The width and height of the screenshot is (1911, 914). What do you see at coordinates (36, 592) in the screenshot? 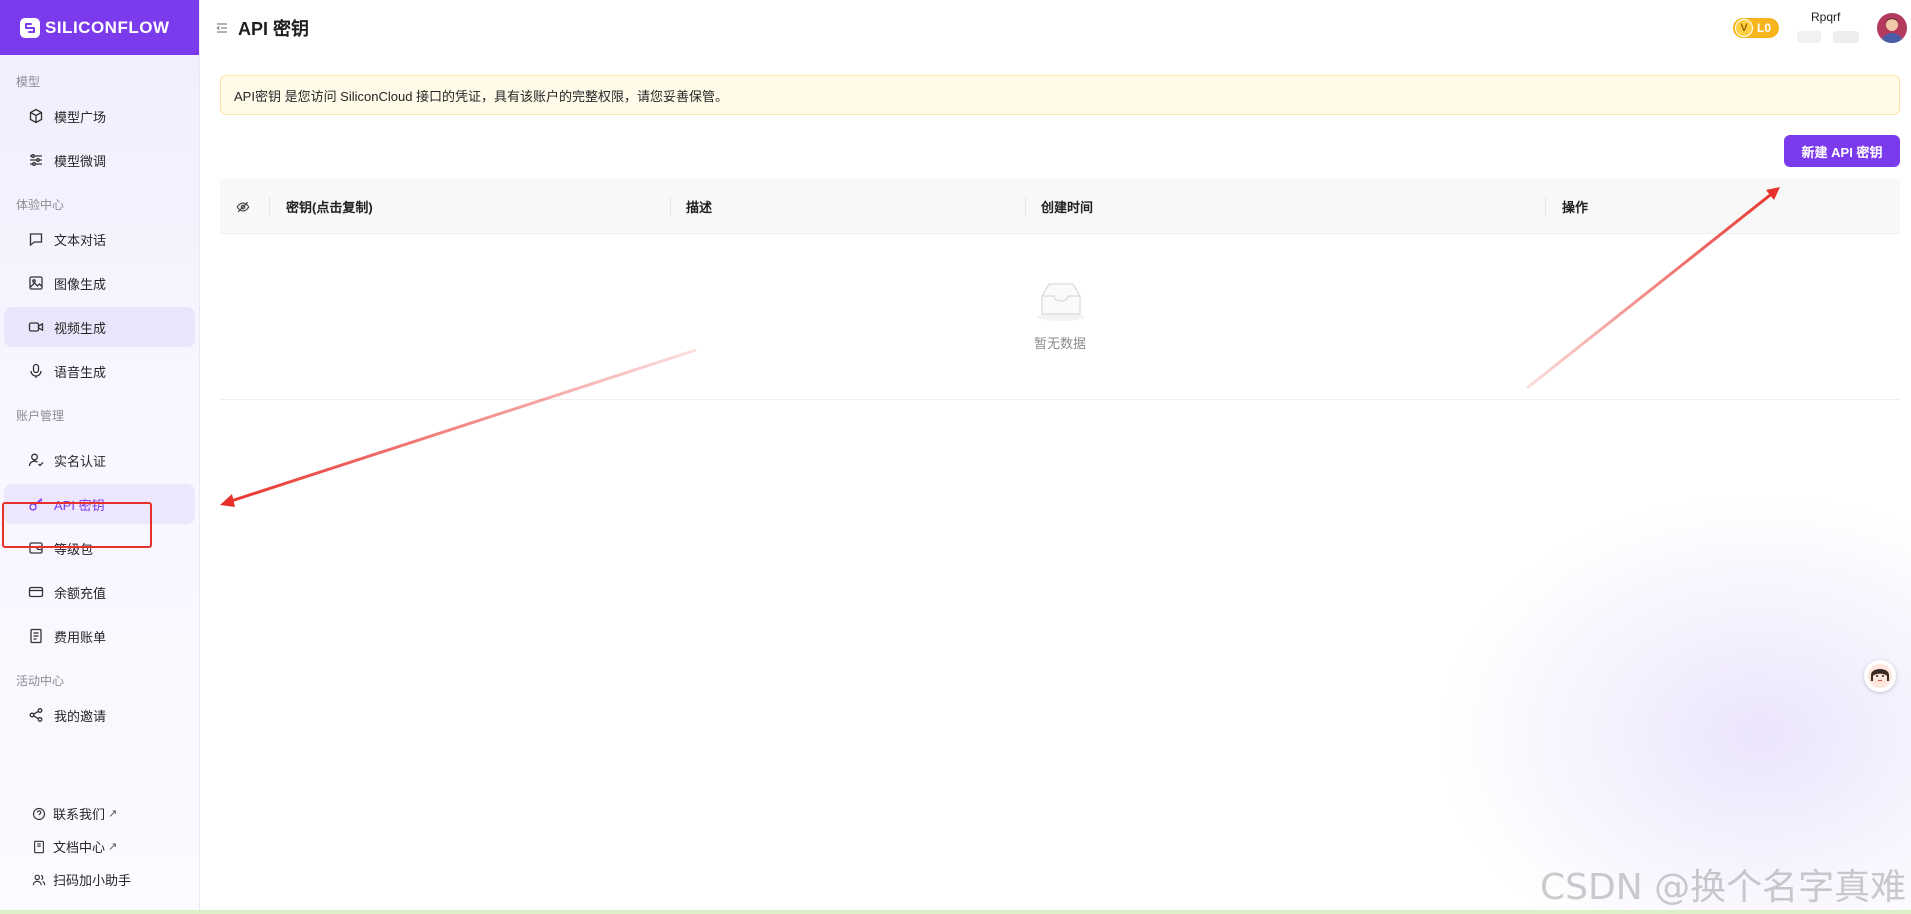
I see `credit-card-icon` at bounding box center [36, 592].